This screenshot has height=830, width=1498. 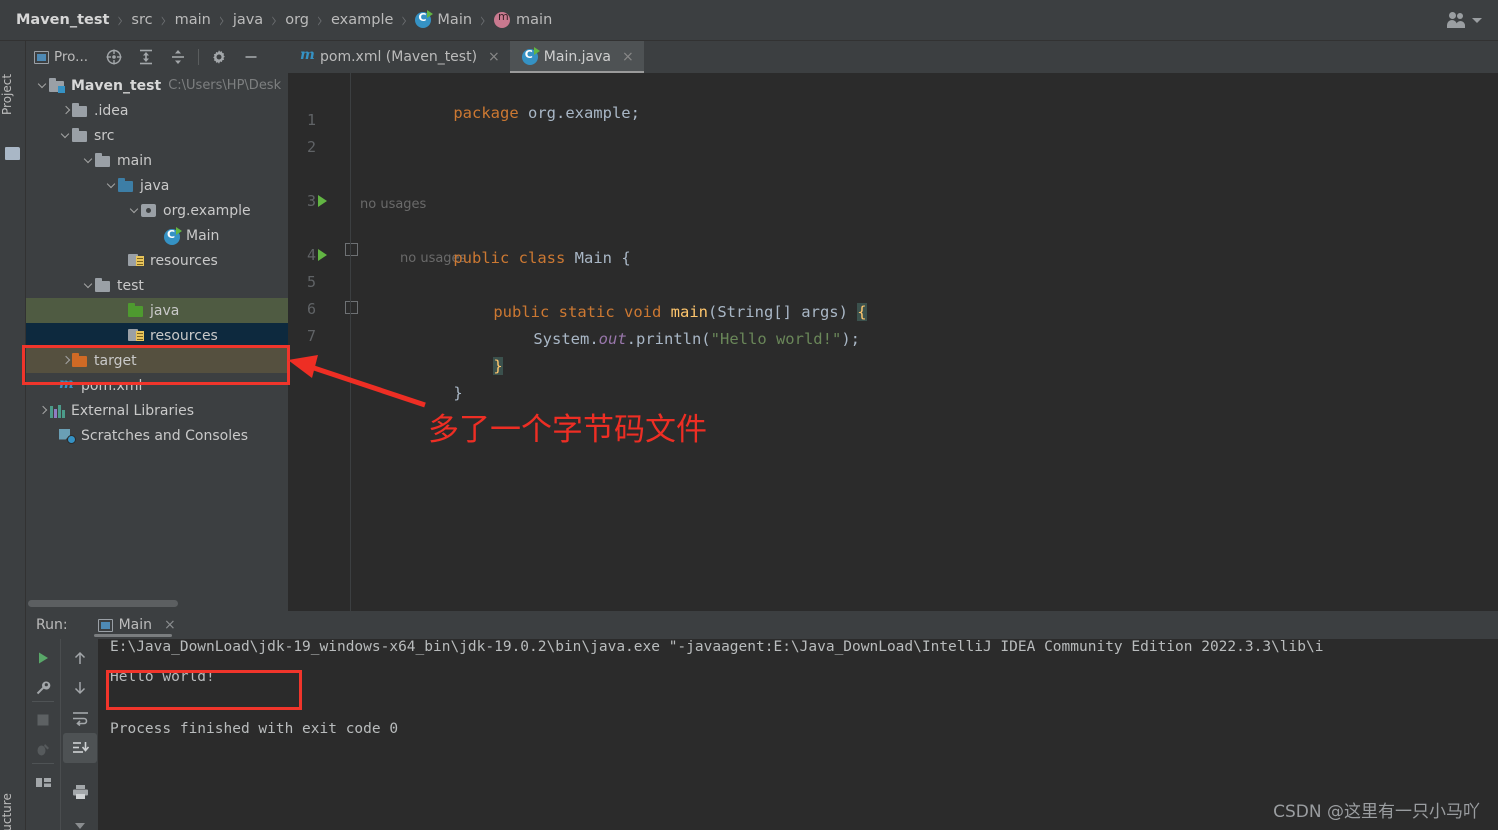 I want to click on scroll-to-end-icon, so click(x=80, y=748).